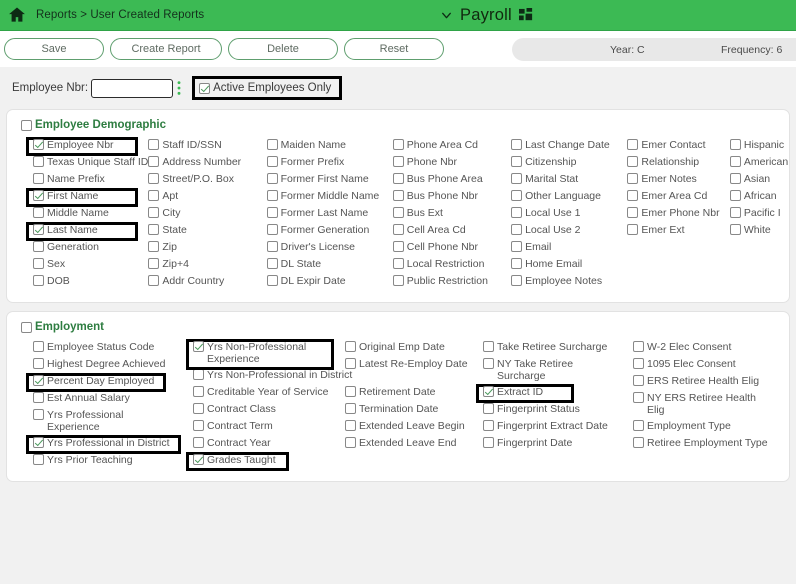 Image resolution: width=796 pixels, height=584 pixels. Describe the element at coordinates (394, 49) in the screenshot. I see `reset-button: Reset` at that location.